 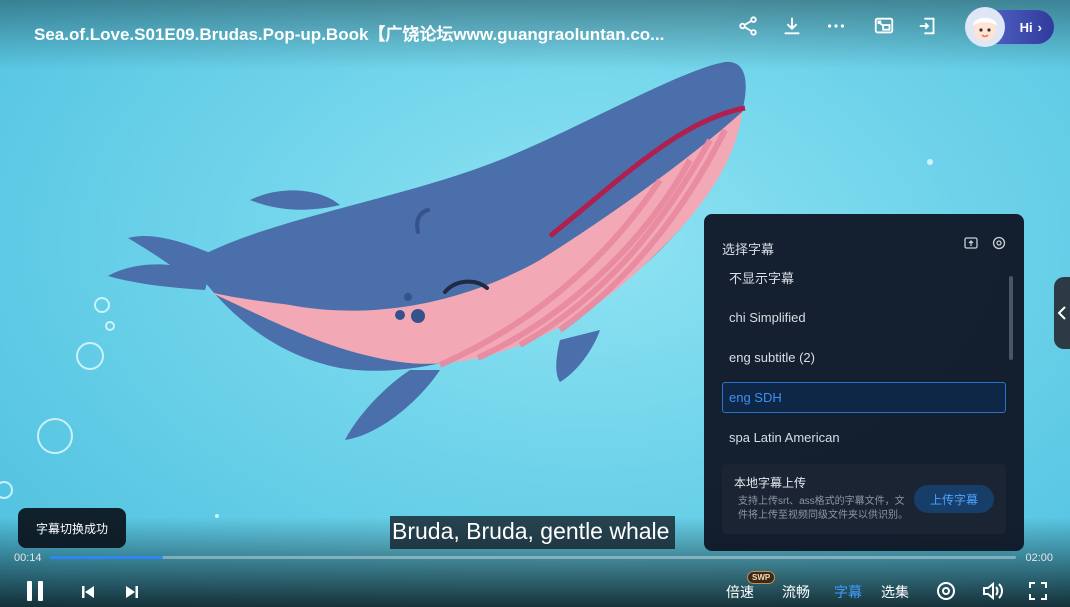 I want to click on pause-button, so click(x=35, y=591).